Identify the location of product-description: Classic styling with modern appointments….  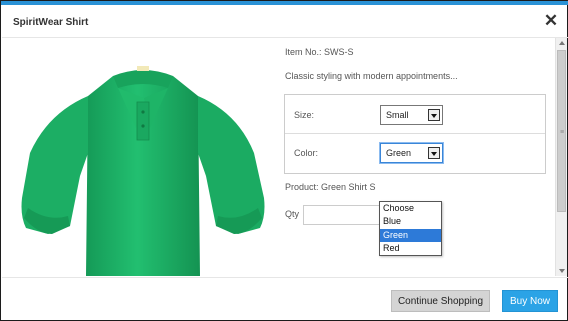
(371, 76).